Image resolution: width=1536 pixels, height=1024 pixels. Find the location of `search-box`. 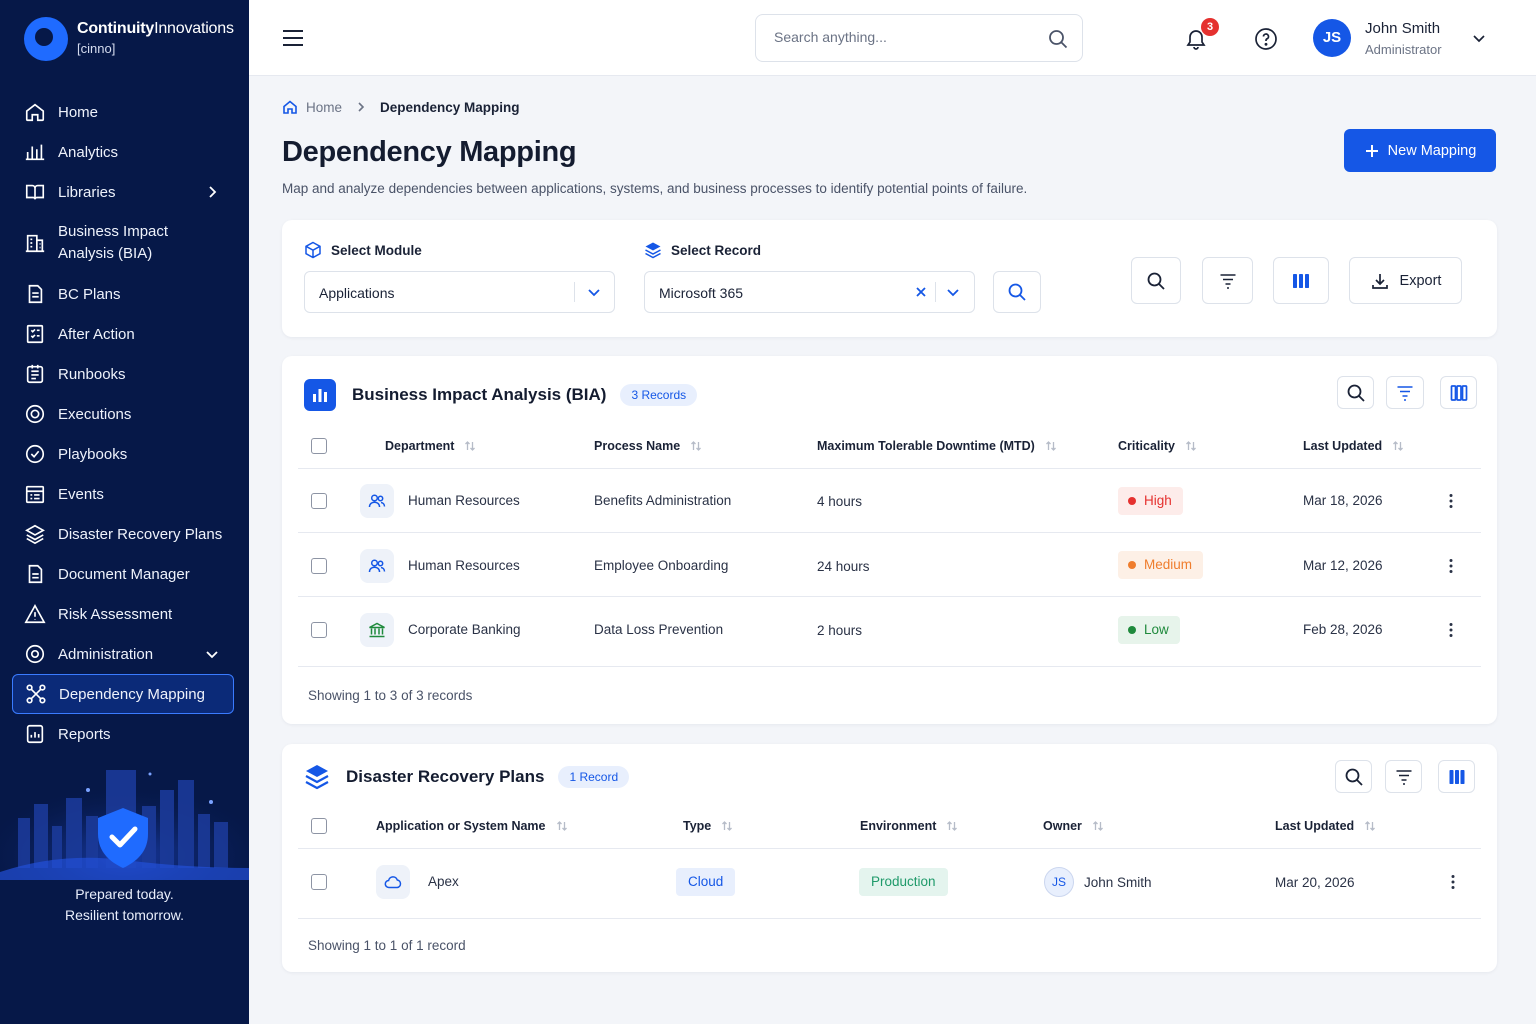

search-box is located at coordinates (919, 38).